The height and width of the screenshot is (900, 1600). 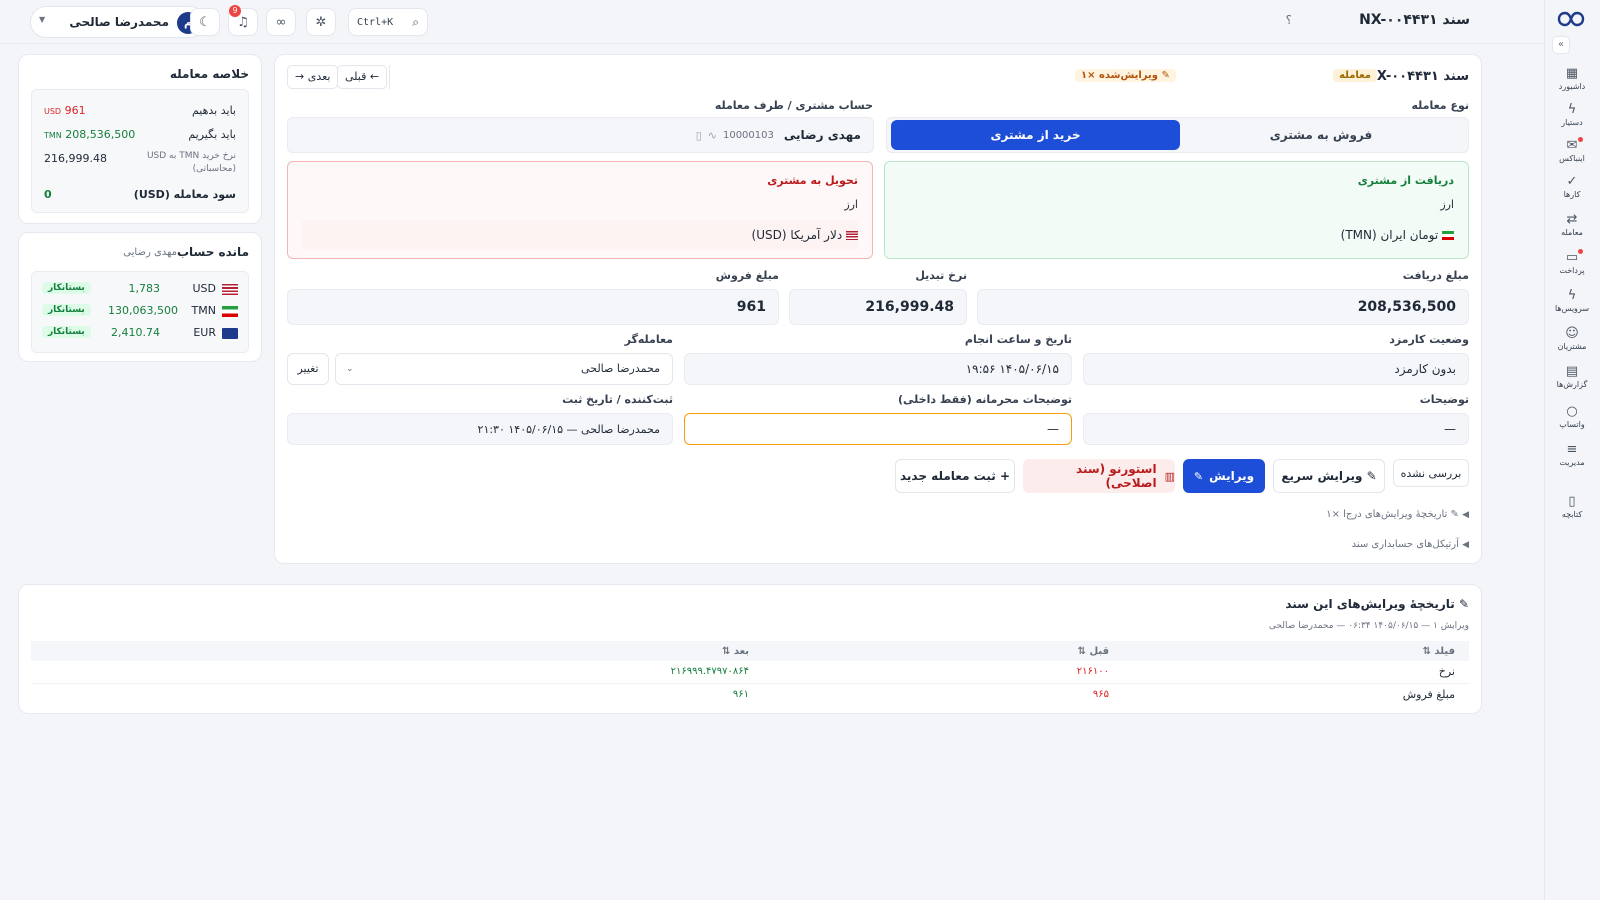 I want to click on account-field: مهدی رضایی 10000103 ∿ ▯, so click(x=580, y=135).